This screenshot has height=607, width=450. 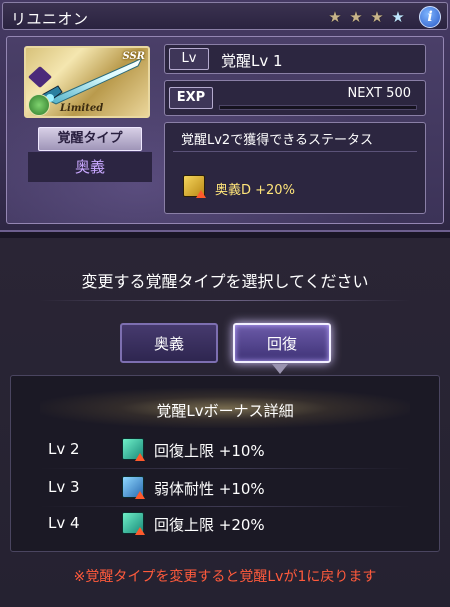 What do you see at coordinates (169, 343) in the screenshot?
I see `type-option-ougi-button: 奥義` at bounding box center [169, 343].